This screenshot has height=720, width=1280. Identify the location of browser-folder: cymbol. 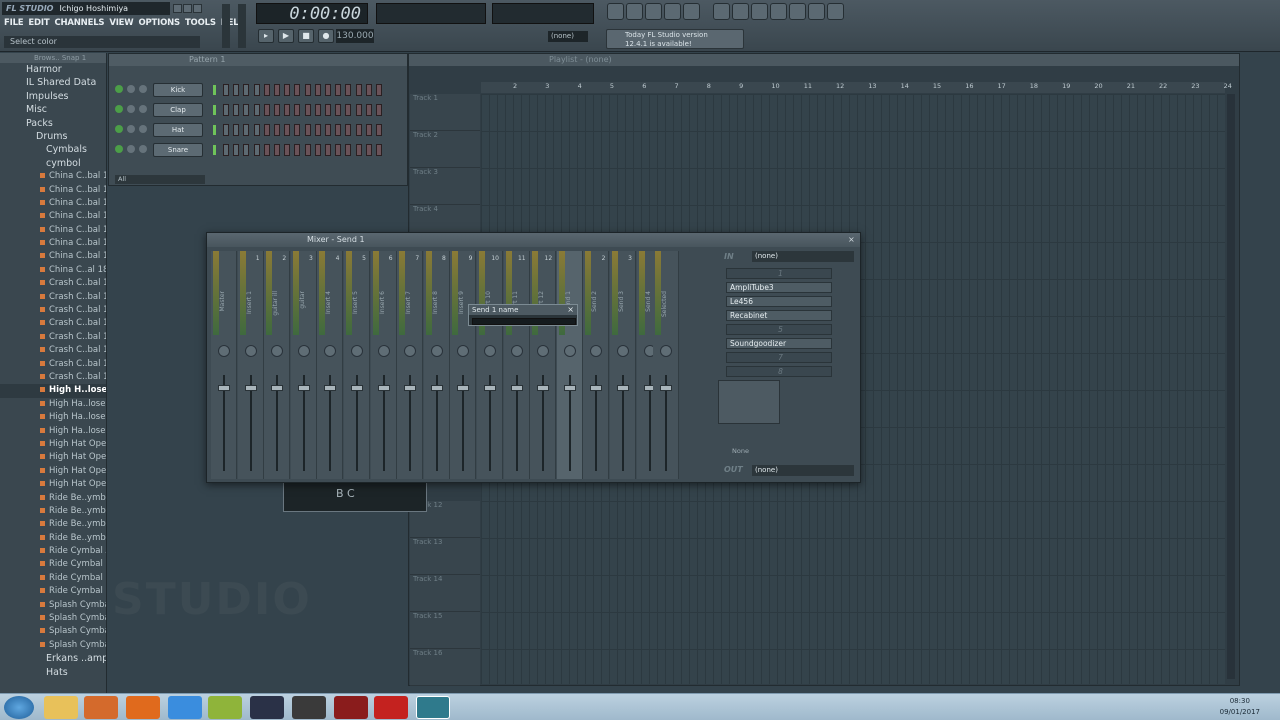
(53, 163).